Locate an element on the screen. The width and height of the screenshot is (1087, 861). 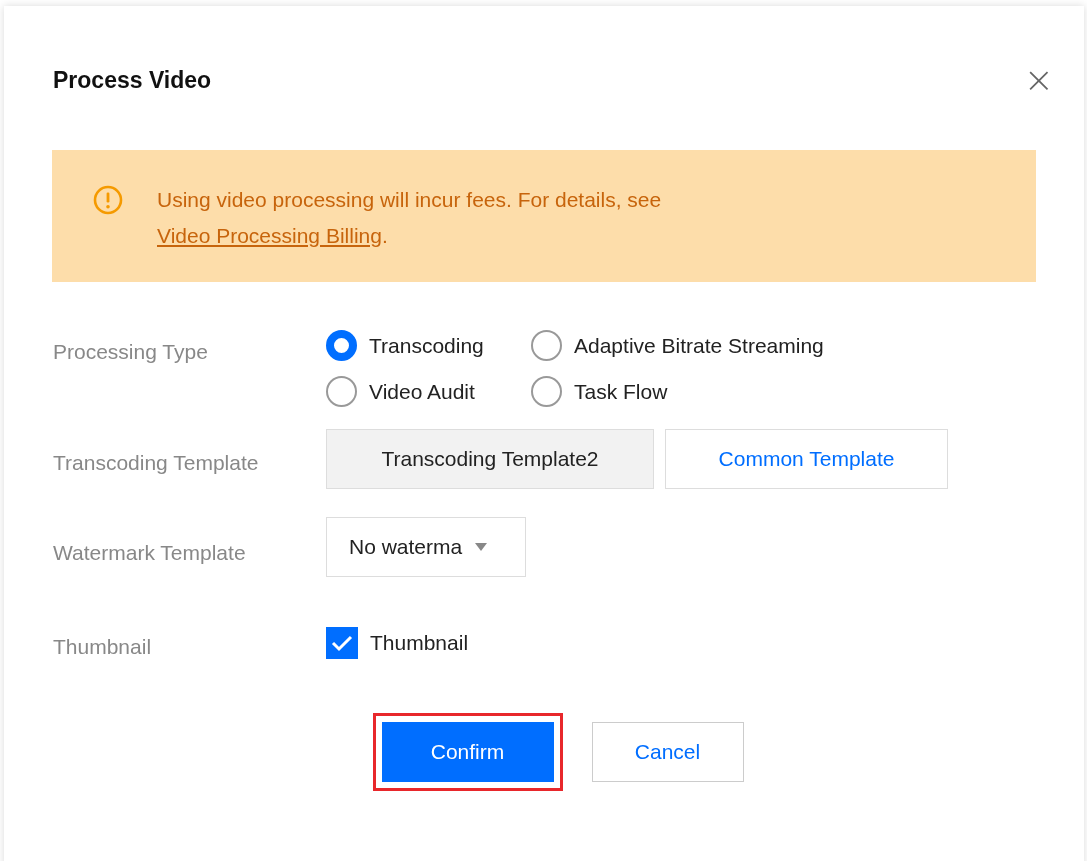
close-button: × is located at coordinates (1038, 80).